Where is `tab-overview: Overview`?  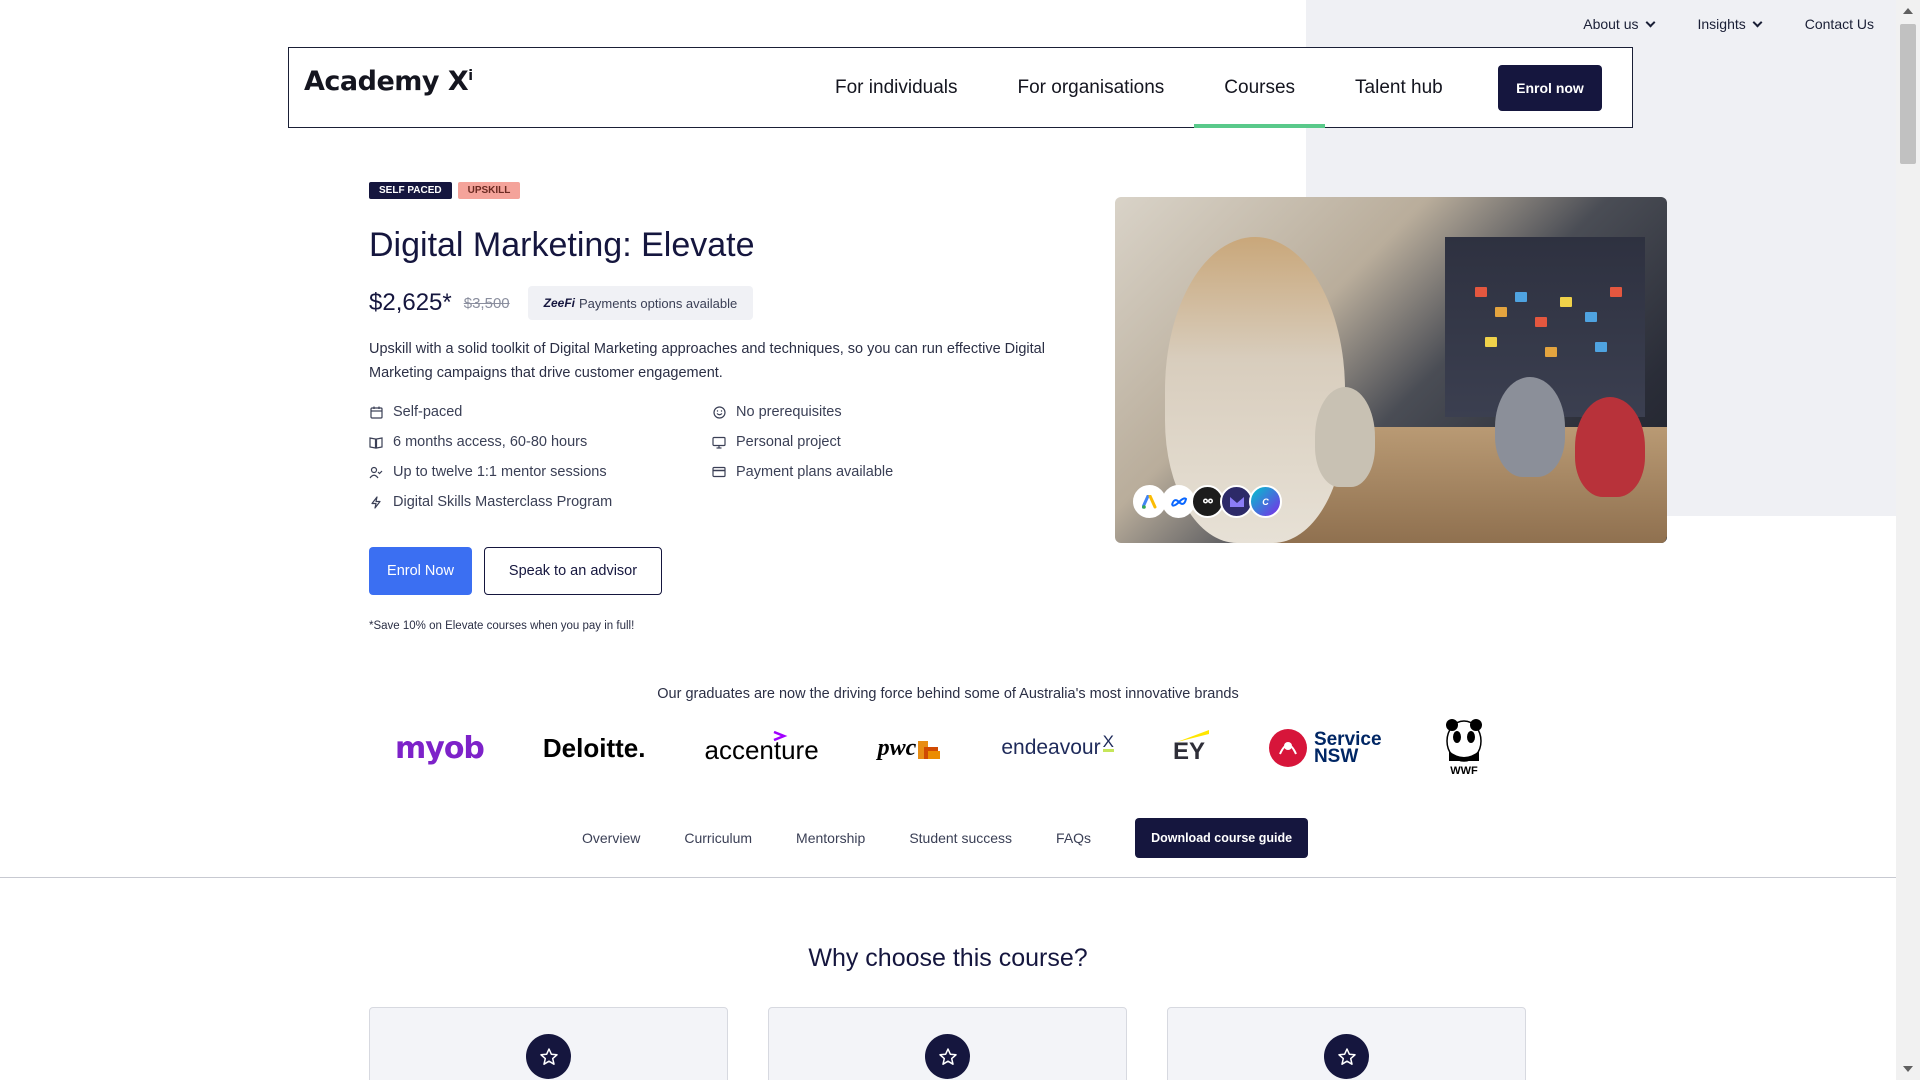 tab-overview: Overview is located at coordinates (611, 838).